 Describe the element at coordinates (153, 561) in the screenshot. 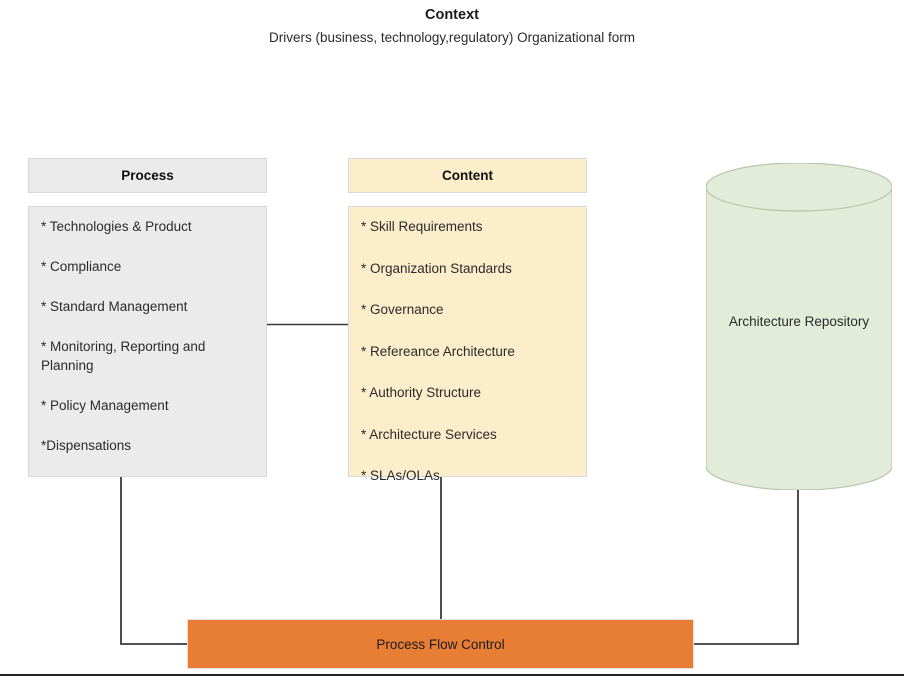

I see `connector-process-to-flow-control` at that location.